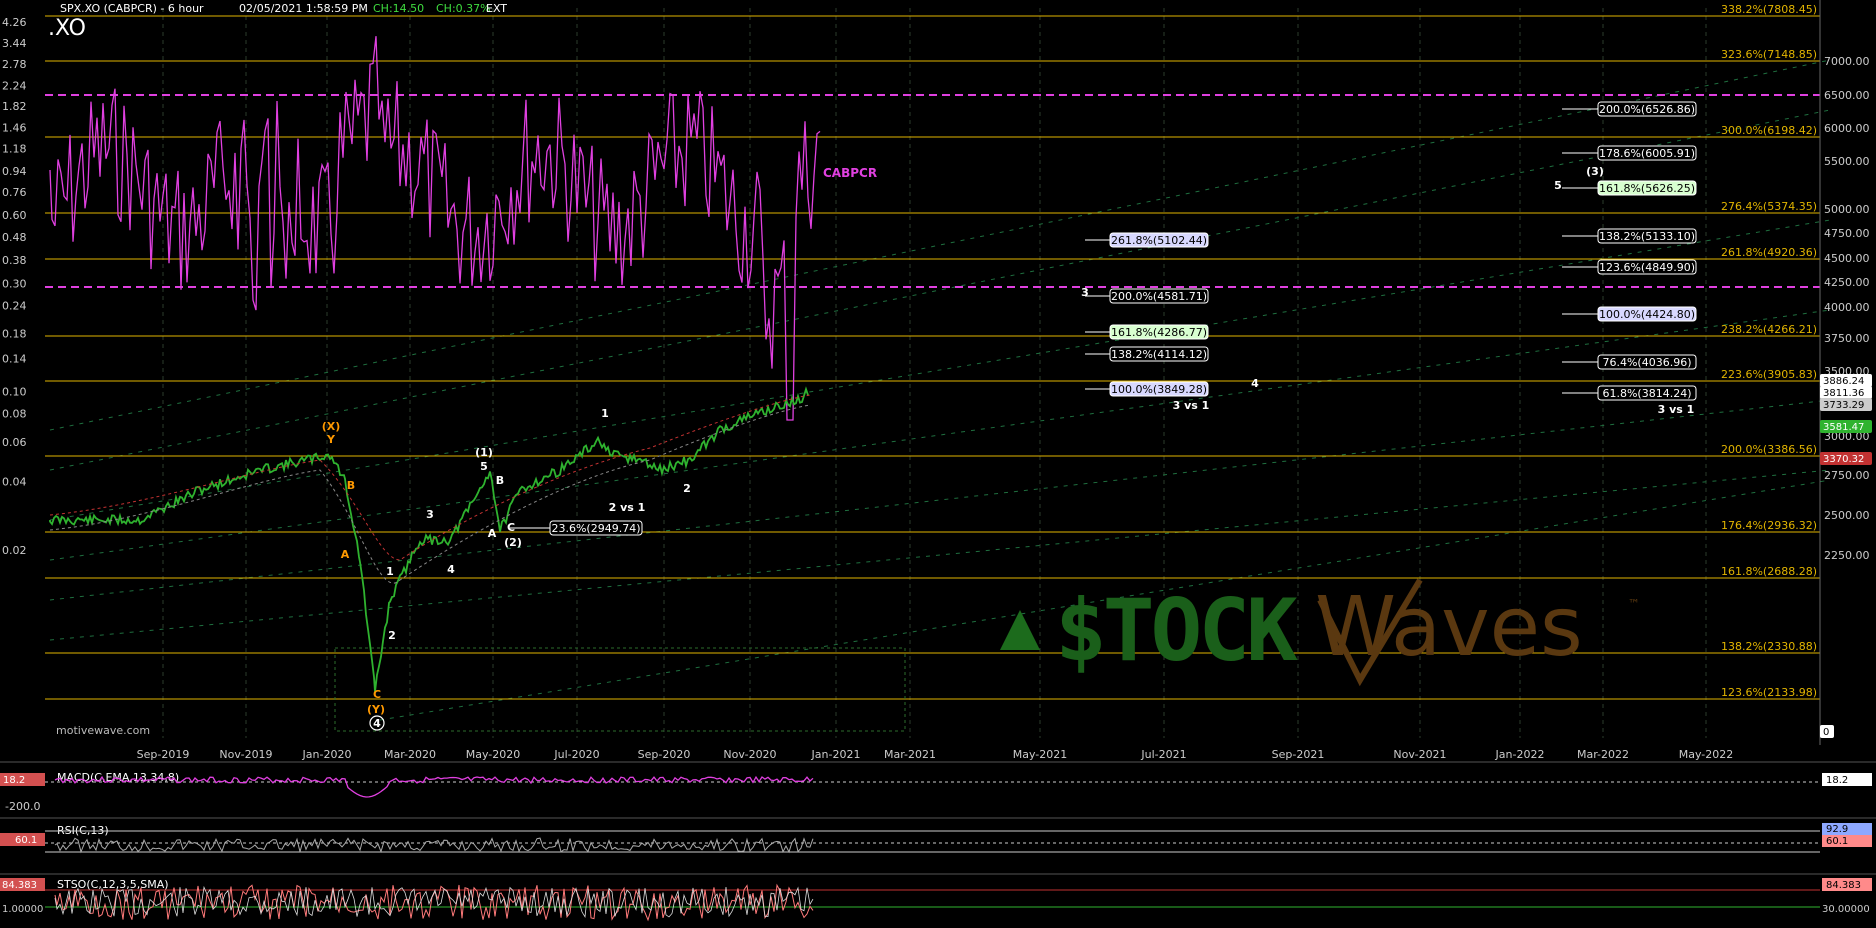 The image size is (1876, 928). Describe the element at coordinates (1847, 61) in the screenshot. I see `right-axis-tick: 7000.00` at that location.